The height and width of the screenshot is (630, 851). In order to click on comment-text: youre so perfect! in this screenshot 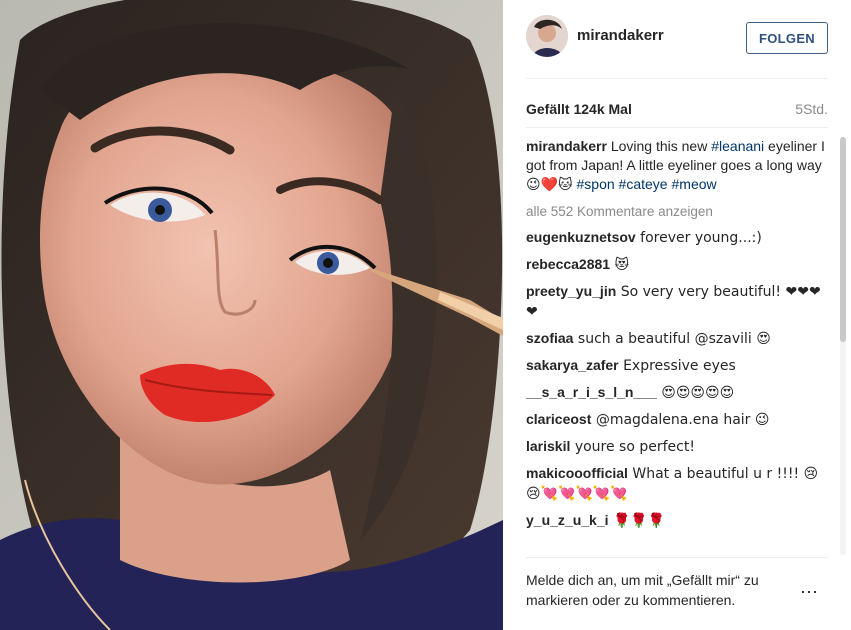, I will do `click(632, 447)`.